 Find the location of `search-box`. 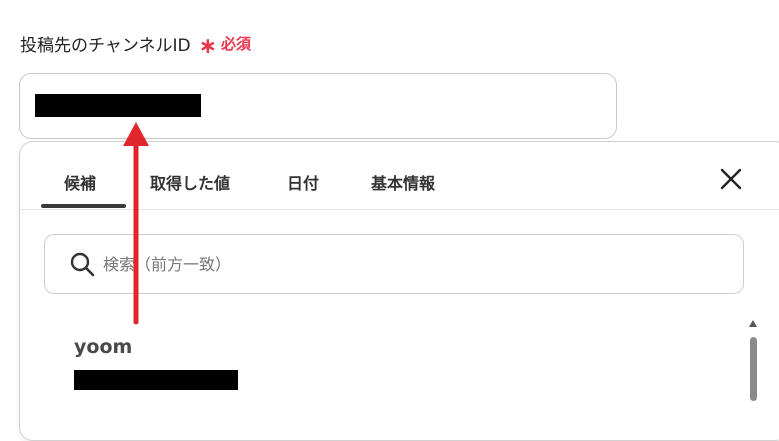

search-box is located at coordinates (394, 264).